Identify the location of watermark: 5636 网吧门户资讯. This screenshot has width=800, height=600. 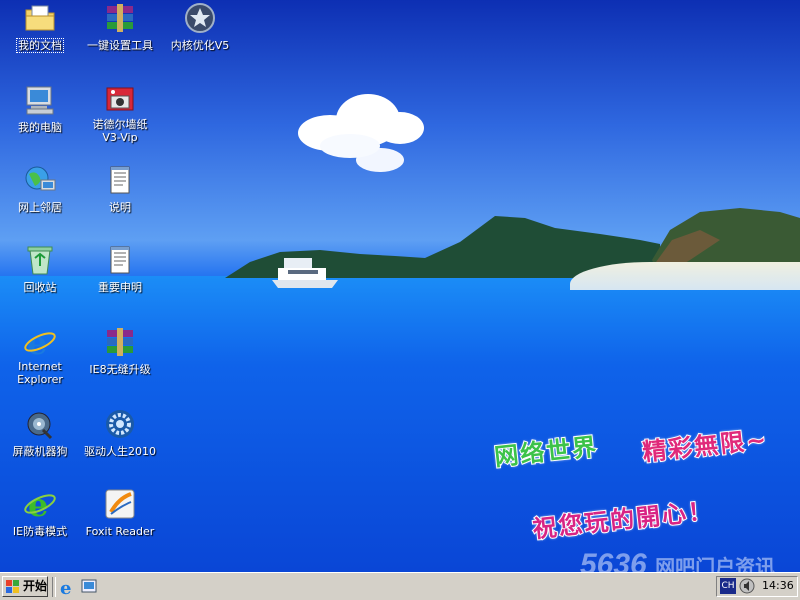
(677, 560).